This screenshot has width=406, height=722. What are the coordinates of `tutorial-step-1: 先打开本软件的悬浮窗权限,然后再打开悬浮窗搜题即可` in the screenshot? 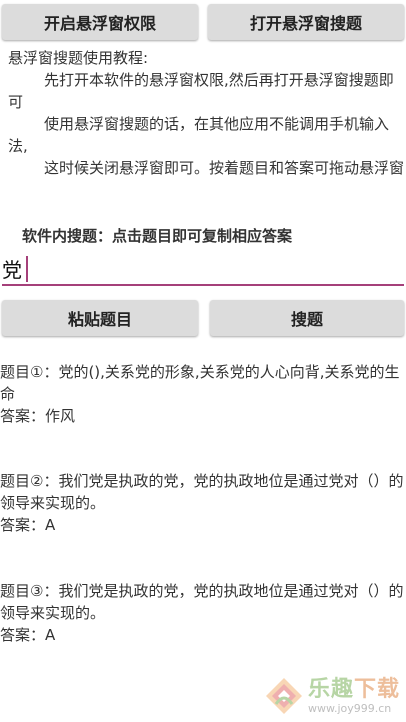 It's located at (201, 91).